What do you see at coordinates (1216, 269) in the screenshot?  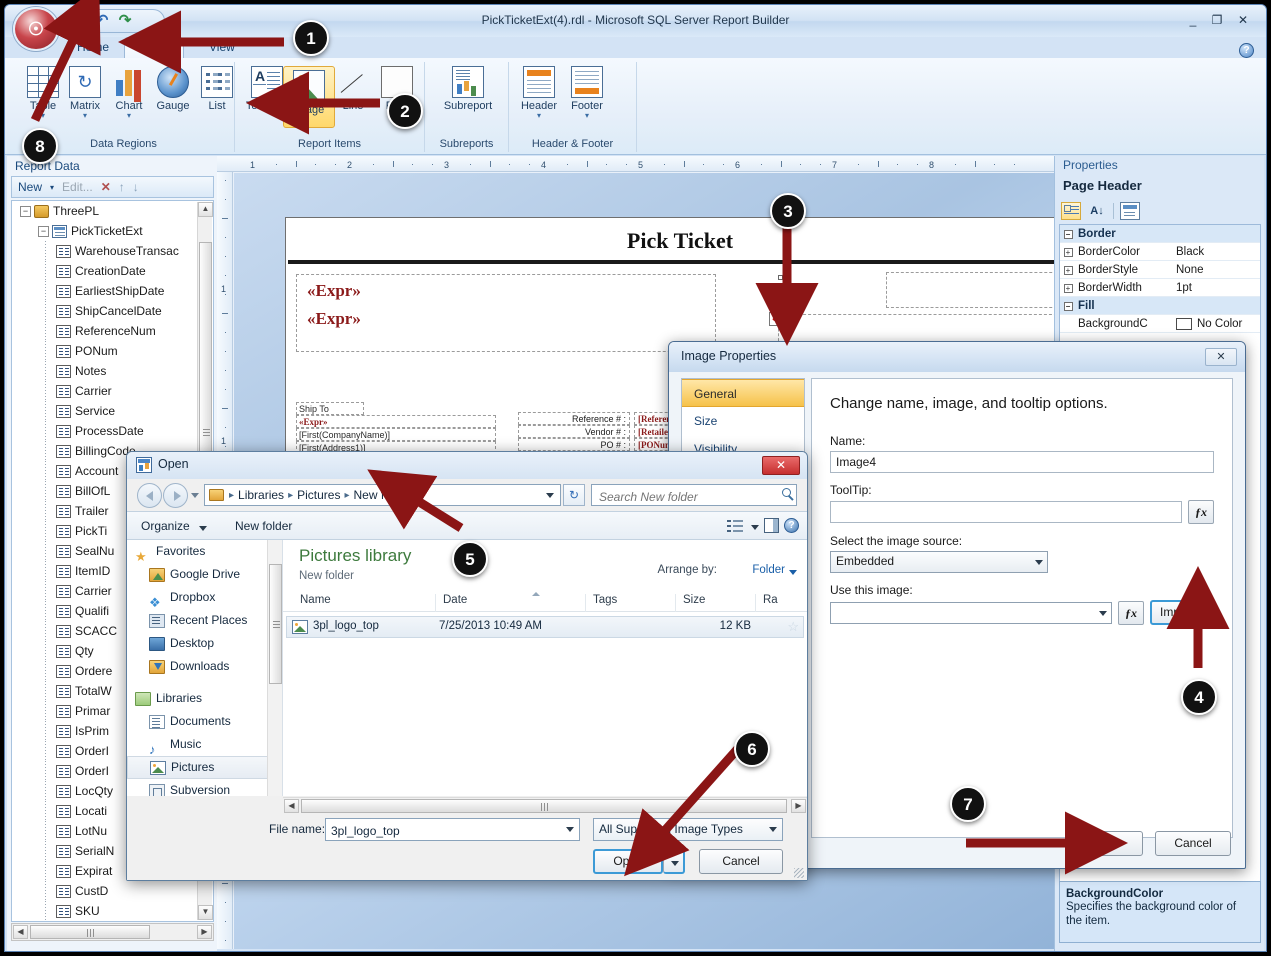 I see `property-value: None` at bounding box center [1216, 269].